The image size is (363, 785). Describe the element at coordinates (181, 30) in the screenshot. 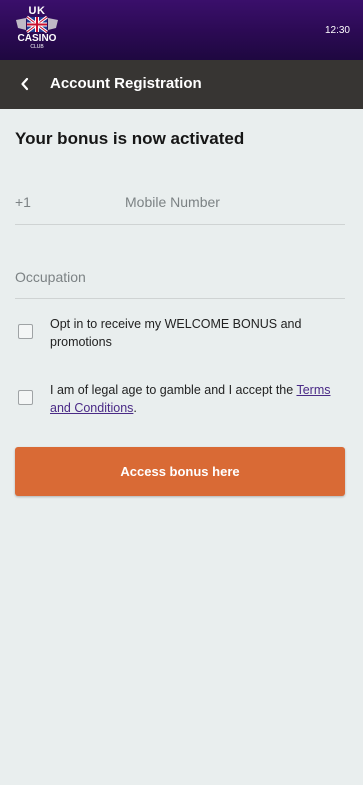

I see `status-bar: UK CASINO CLUB 12:30` at that location.